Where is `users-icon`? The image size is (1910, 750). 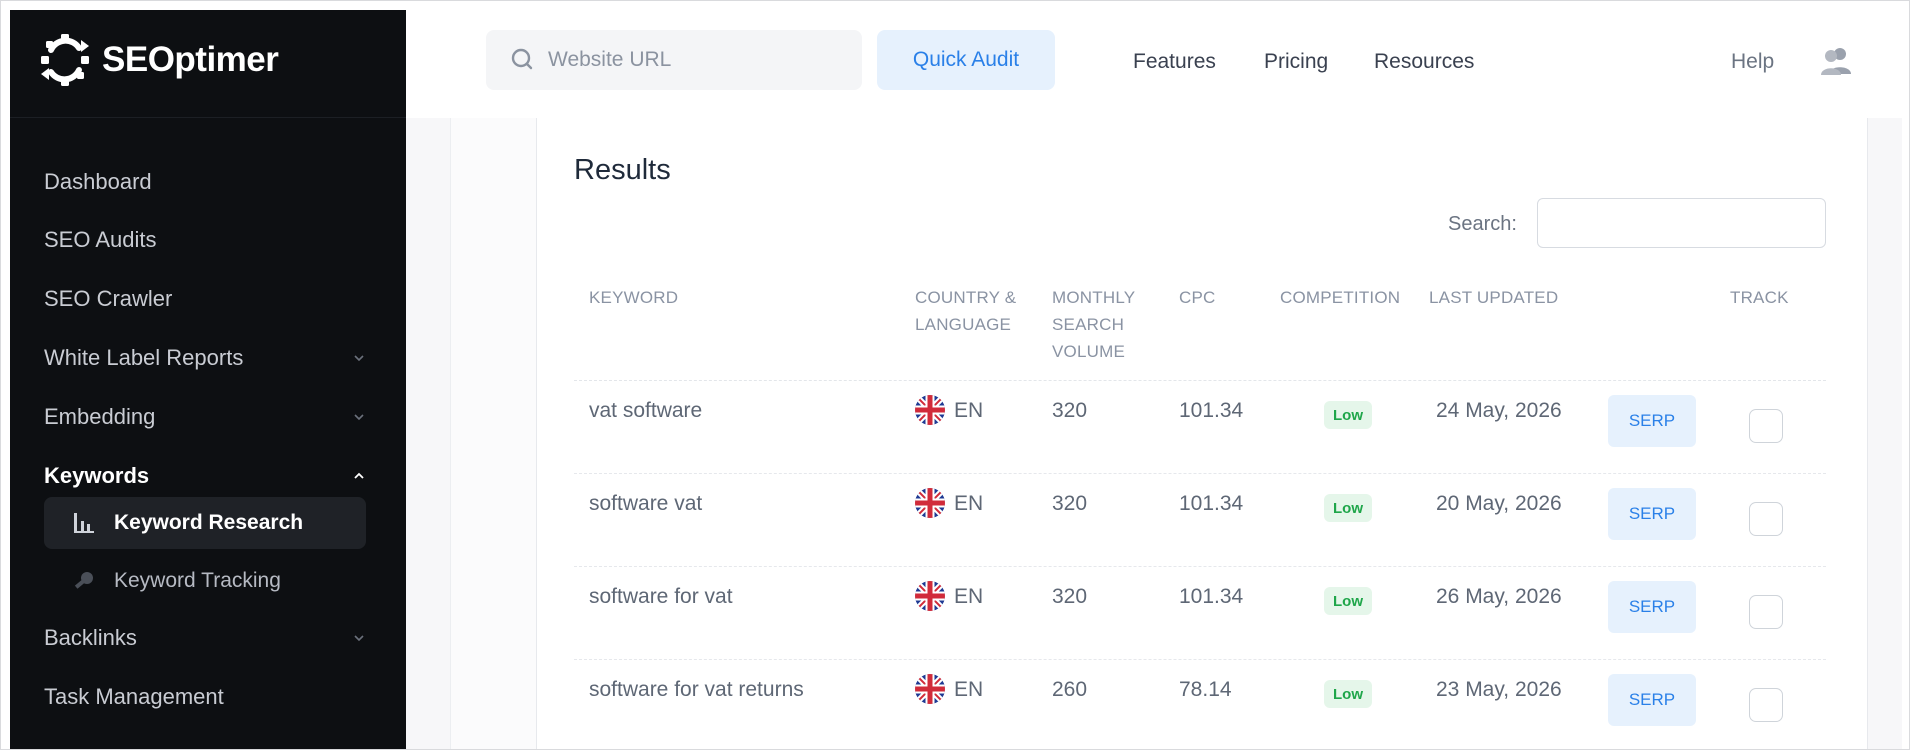 users-icon is located at coordinates (1836, 61).